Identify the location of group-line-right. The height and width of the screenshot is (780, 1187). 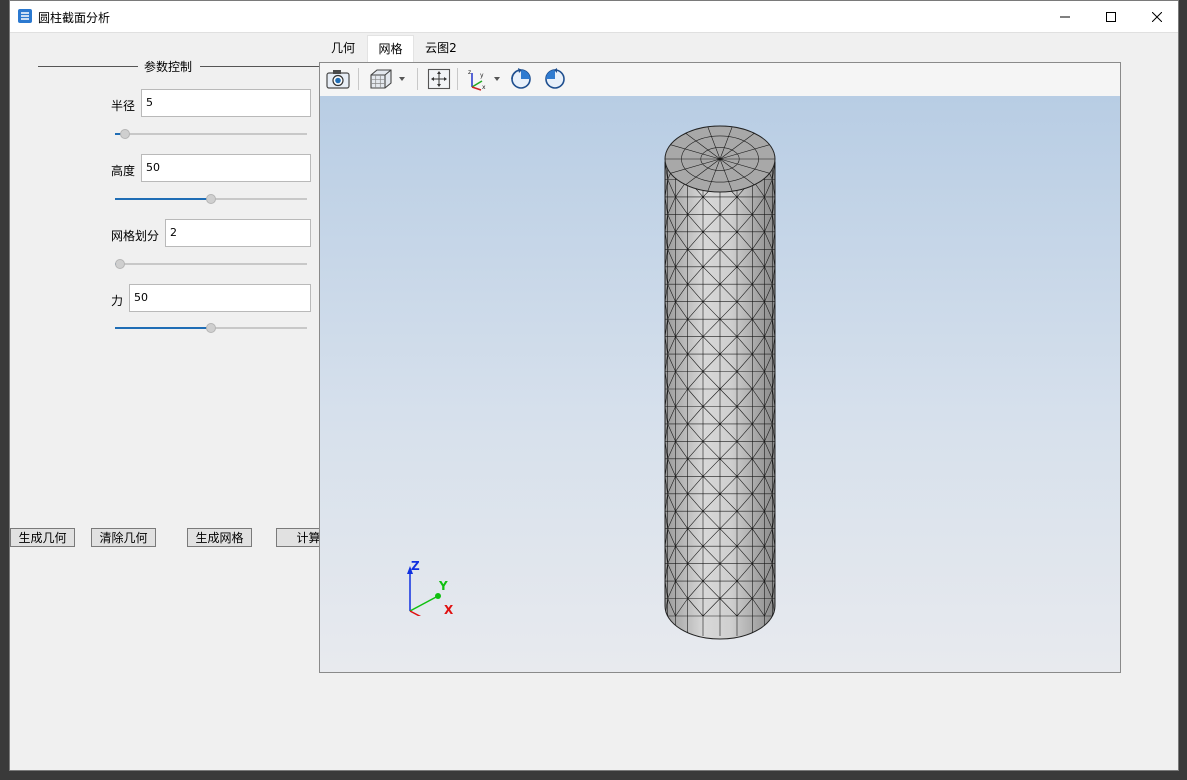
(259, 66).